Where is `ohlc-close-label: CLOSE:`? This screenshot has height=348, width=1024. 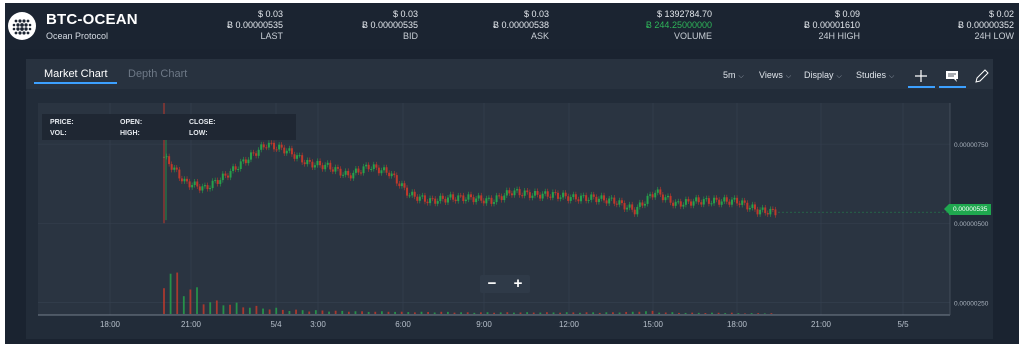 ohlc-close-label: CLOSE: is located at coordinates (202, 122).